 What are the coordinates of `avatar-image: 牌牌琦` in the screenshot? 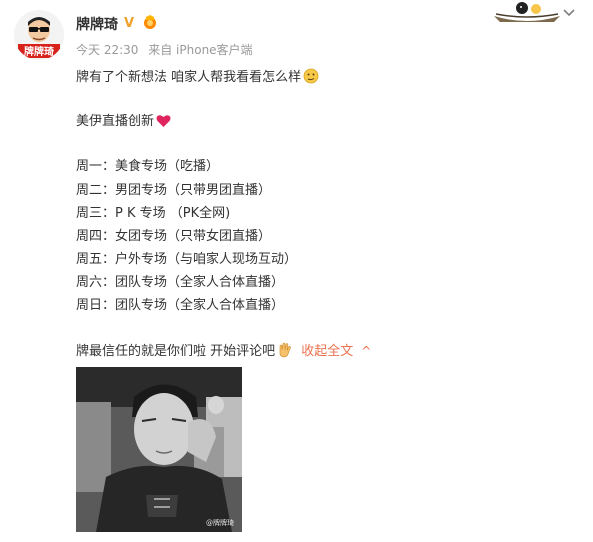 It's located at (39, 35).